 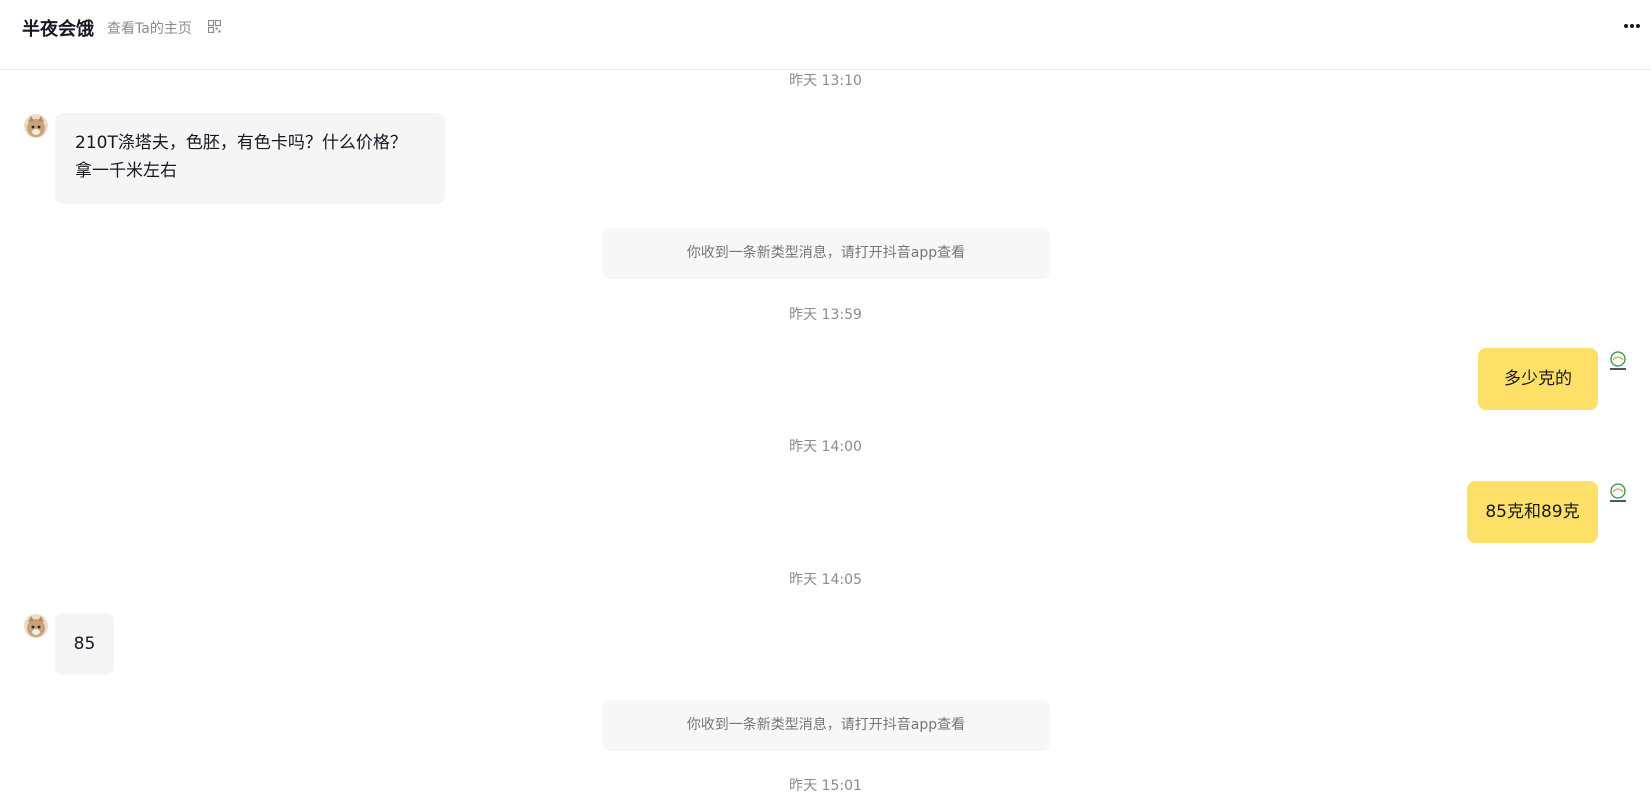 What do you see at coordinates (250, 158) in the screenshot?
I see `incoming-message: 210T涤塔夫，色胚，有色卡吗？什么价格？ 拿一千米左右` at bounding box center [250, 158].